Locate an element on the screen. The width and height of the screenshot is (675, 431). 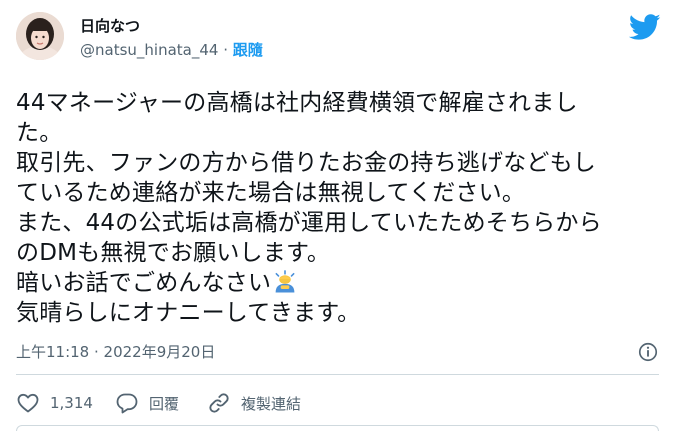
tweet-line: 気晴らしにオナニーしてきます。 is located at coordinates (188, 313).